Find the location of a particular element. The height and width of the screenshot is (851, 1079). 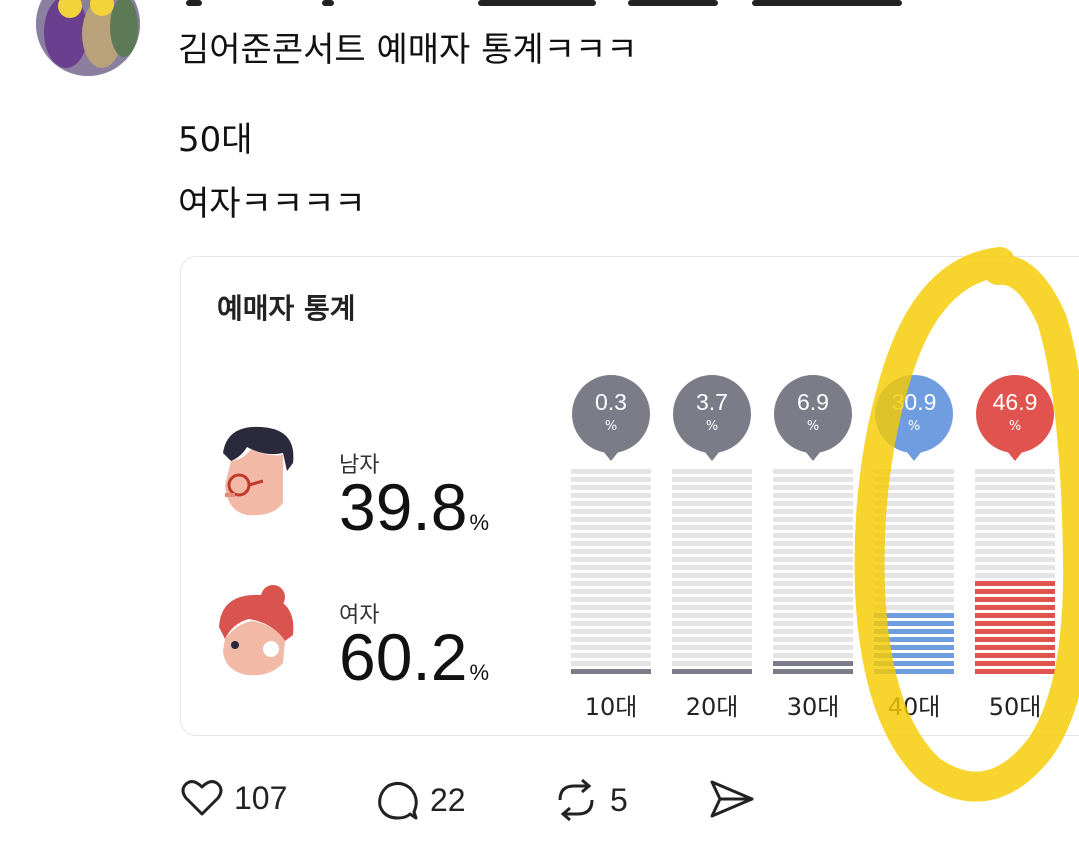

share-button is located at coordinates (732, 799).